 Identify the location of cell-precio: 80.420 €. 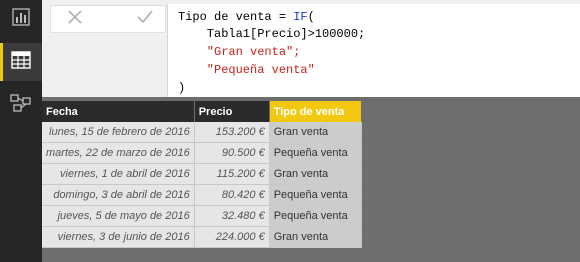
(232, 195).